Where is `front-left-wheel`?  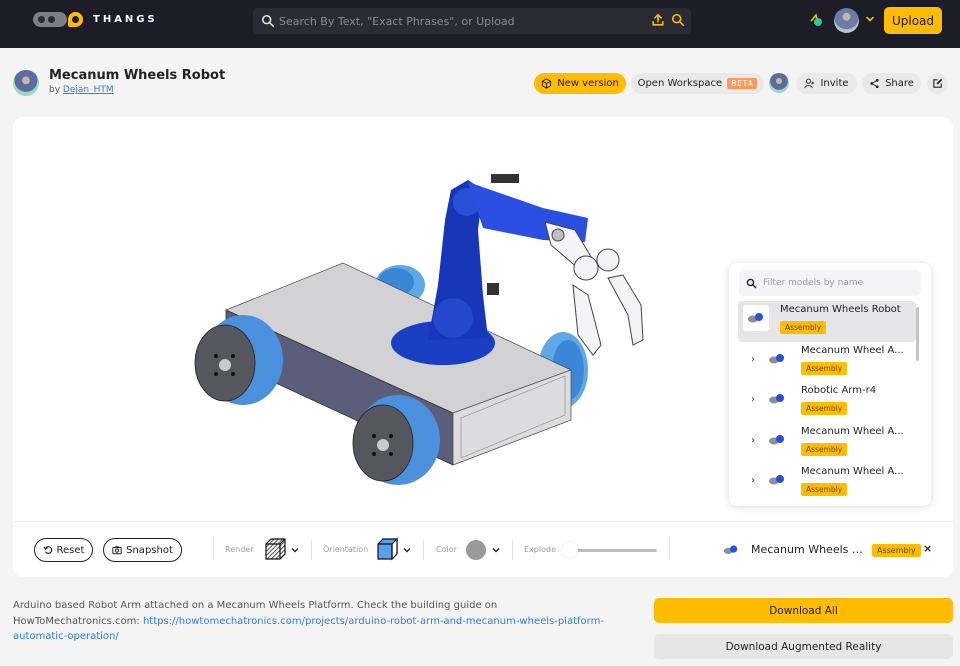 front-left-wheel is located at coordinates (238, 360).